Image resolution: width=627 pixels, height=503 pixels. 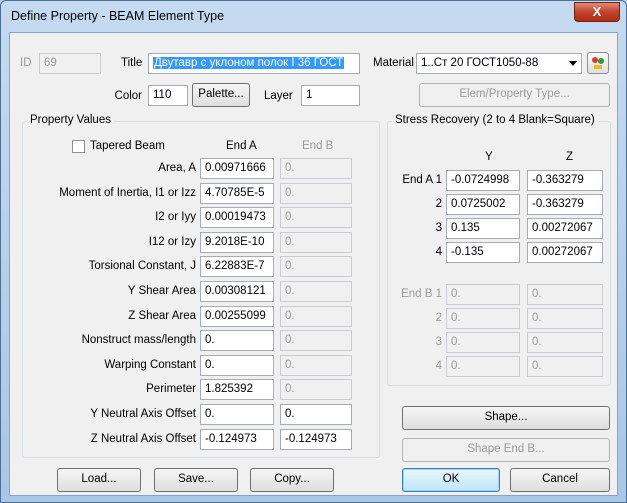 What do you see at coordinates (438, 342) in the screenshot?
I see `end_b-point-label: 3` at bounding box center [438, 342].